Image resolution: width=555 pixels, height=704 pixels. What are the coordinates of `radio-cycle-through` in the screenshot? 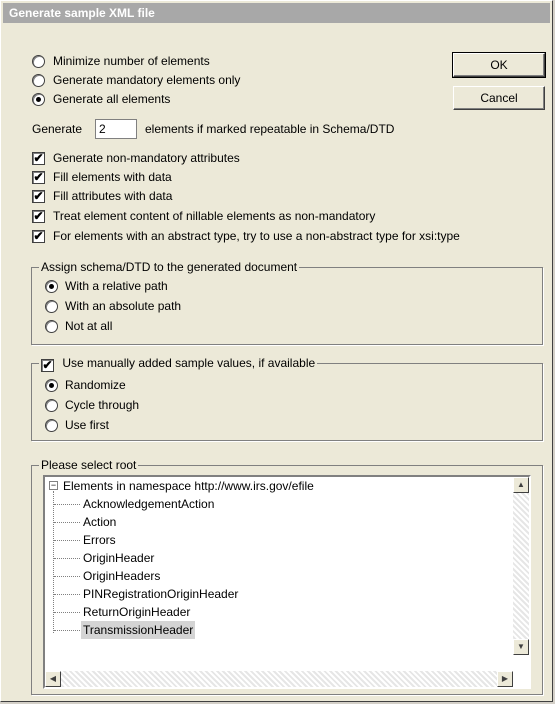 It's located at (51, 405).